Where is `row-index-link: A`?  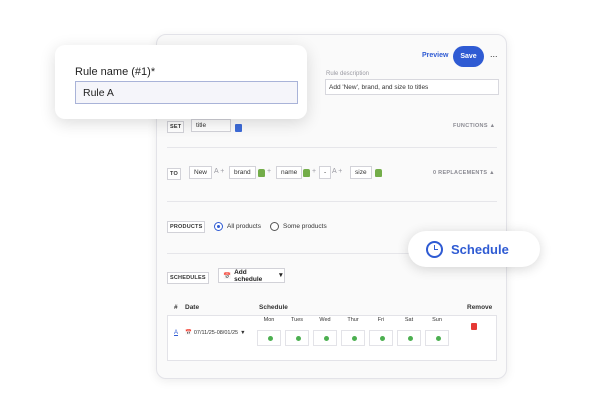 row-index-link: A is located at coordinates (176, 333).